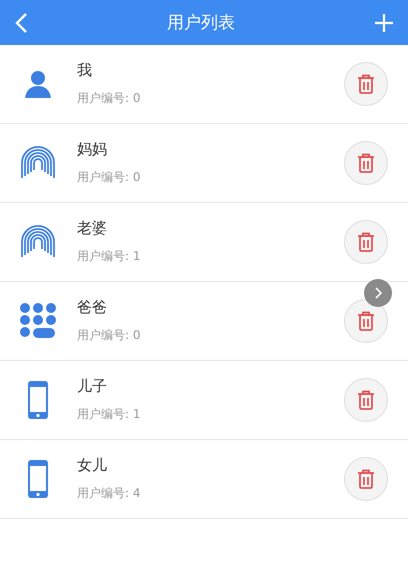  What do you see at coordinates (384, 22) in the screenshot?
I see `add-icon` at bounding box center [384, 22].